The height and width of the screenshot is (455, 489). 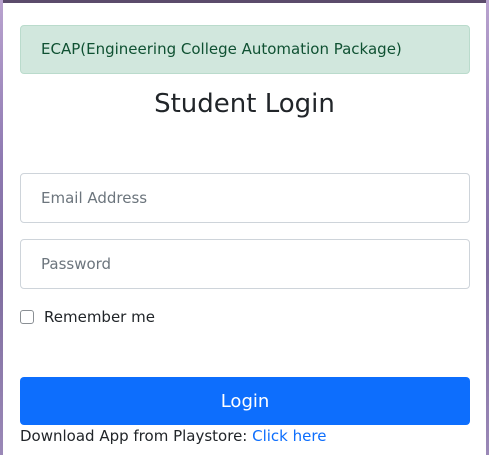 I want to click on download-app-text: Download App from Playstore: Click here, so click(x=173, y=436).